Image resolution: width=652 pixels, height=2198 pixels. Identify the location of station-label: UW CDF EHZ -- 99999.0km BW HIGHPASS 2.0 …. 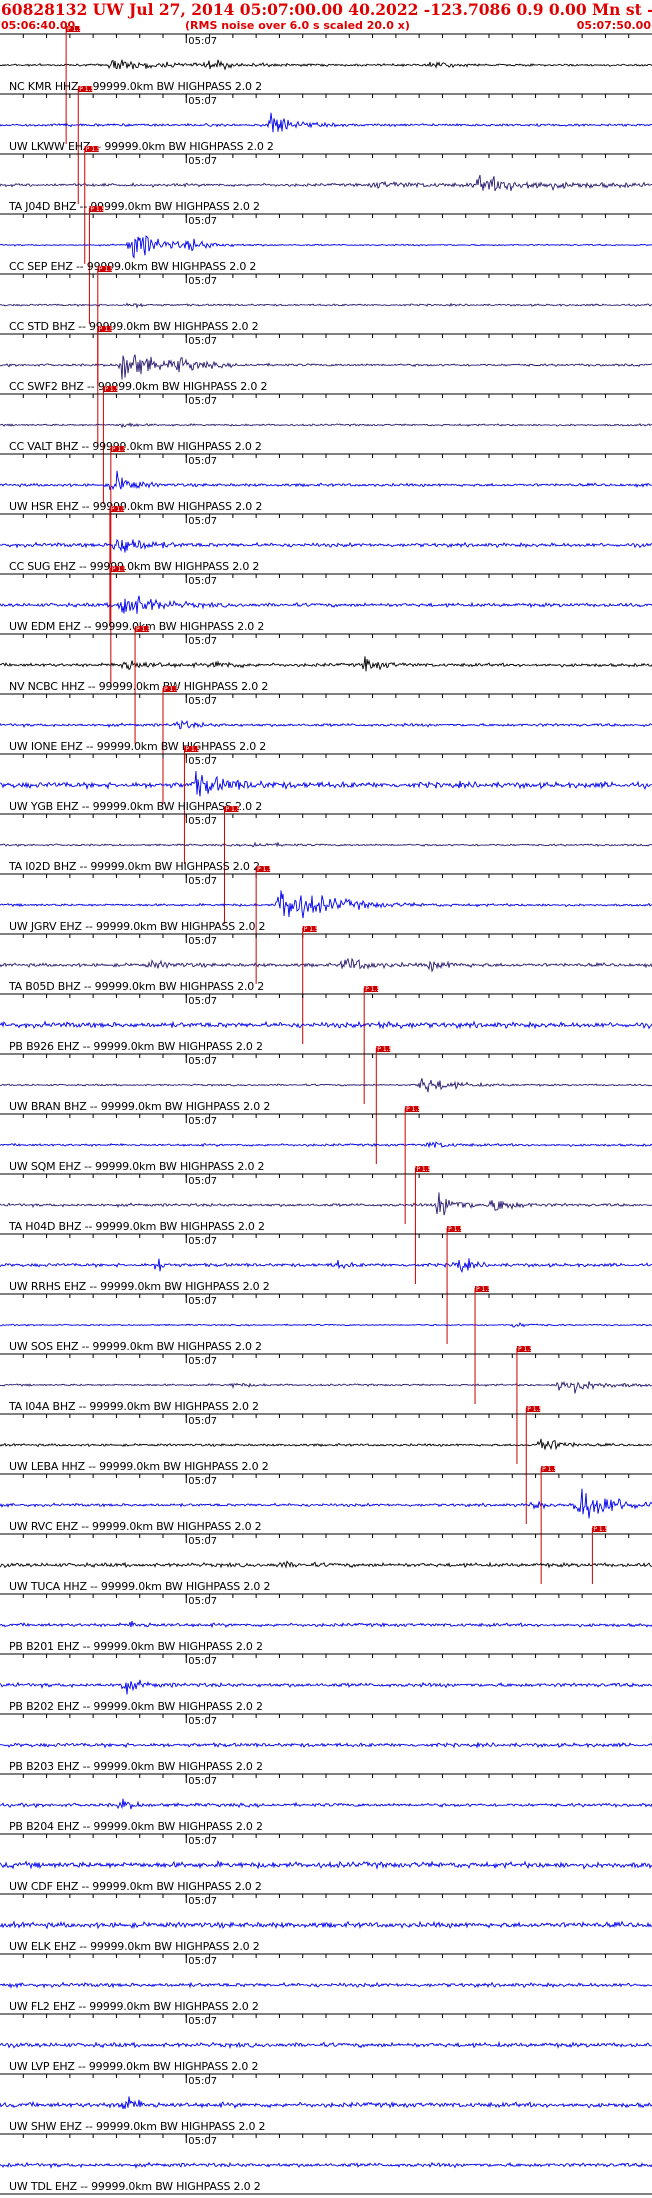
(135, 1886).